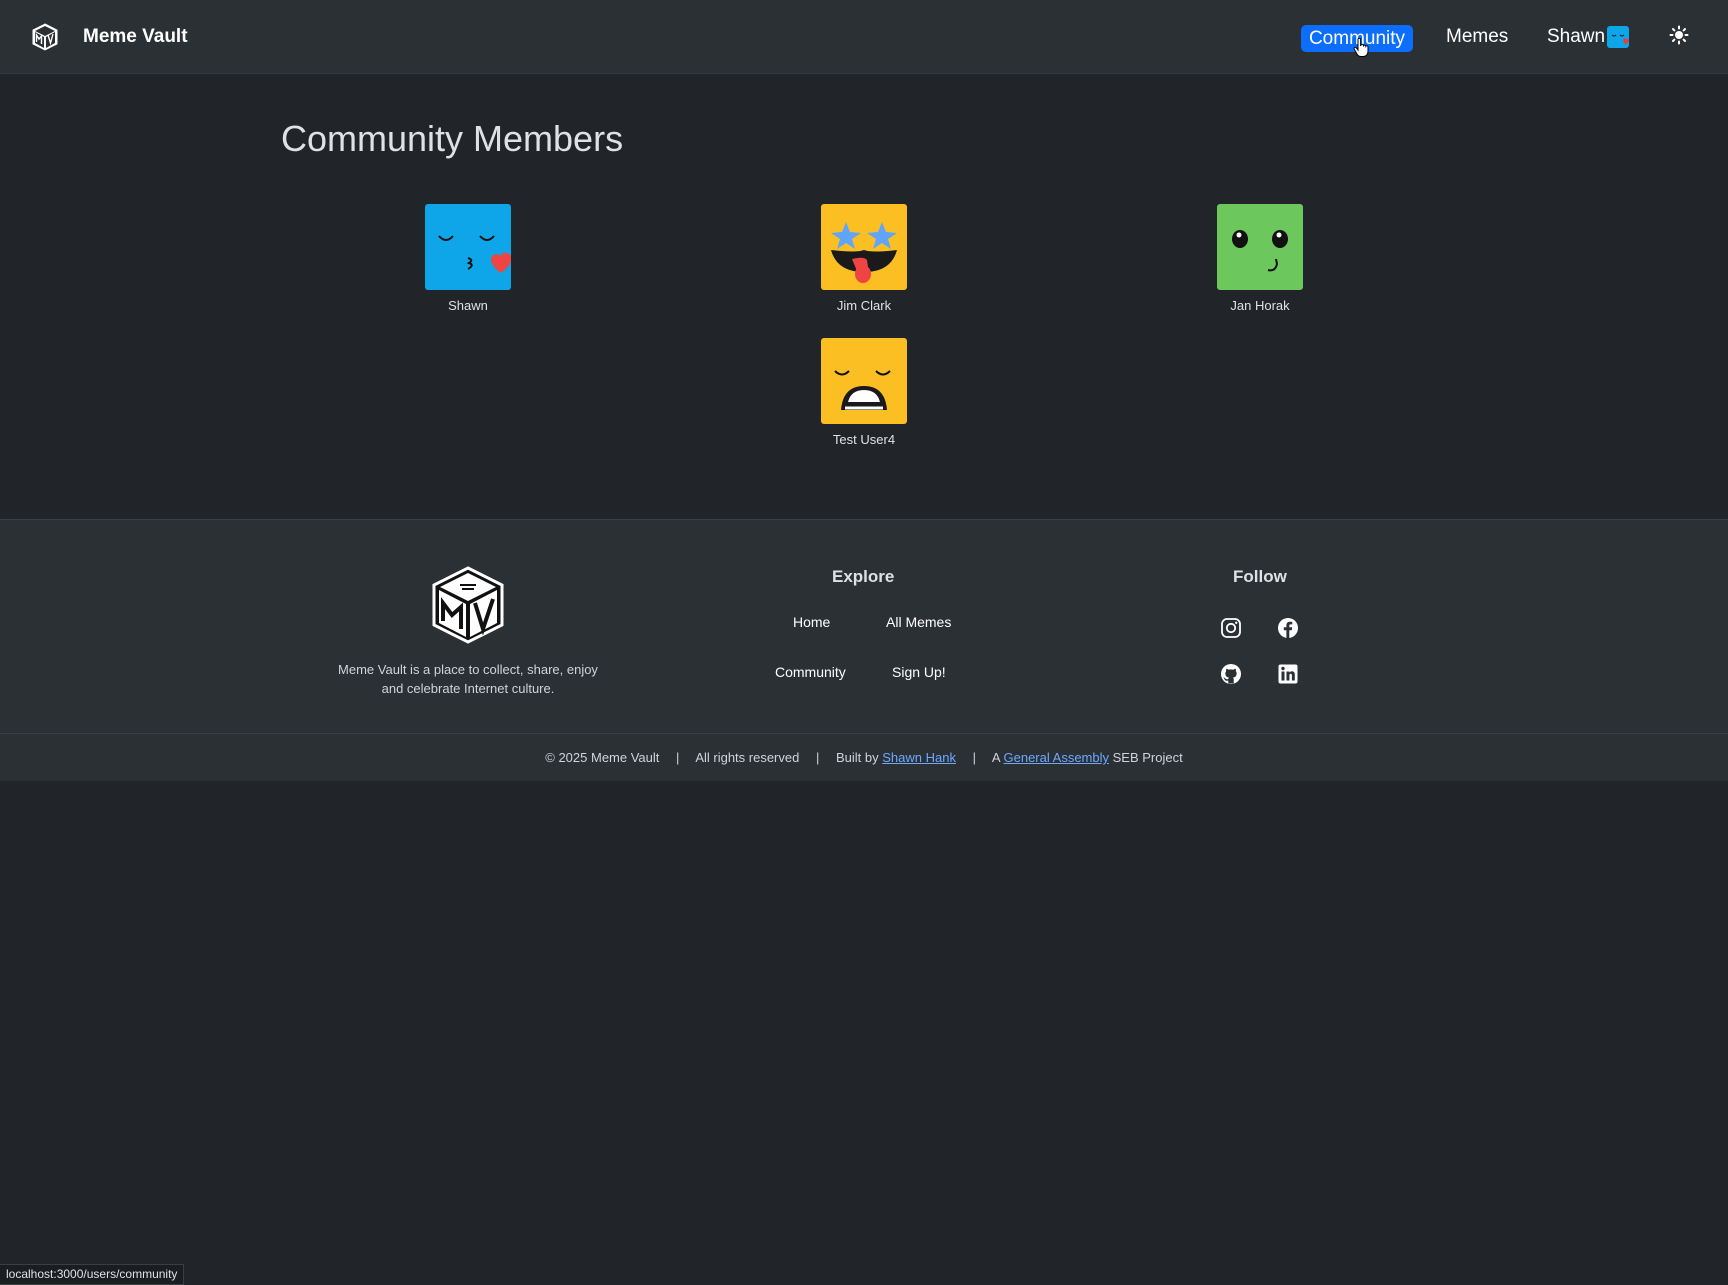  I want to click on footer-link-sign-up: Sign Up!, so click(919, 672).